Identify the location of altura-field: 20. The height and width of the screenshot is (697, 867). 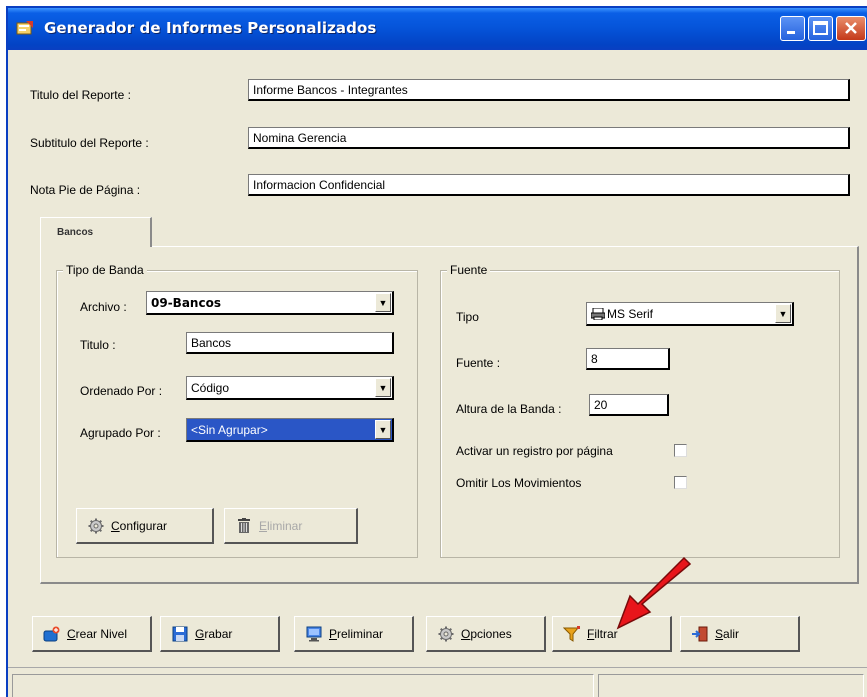
(629, 405).